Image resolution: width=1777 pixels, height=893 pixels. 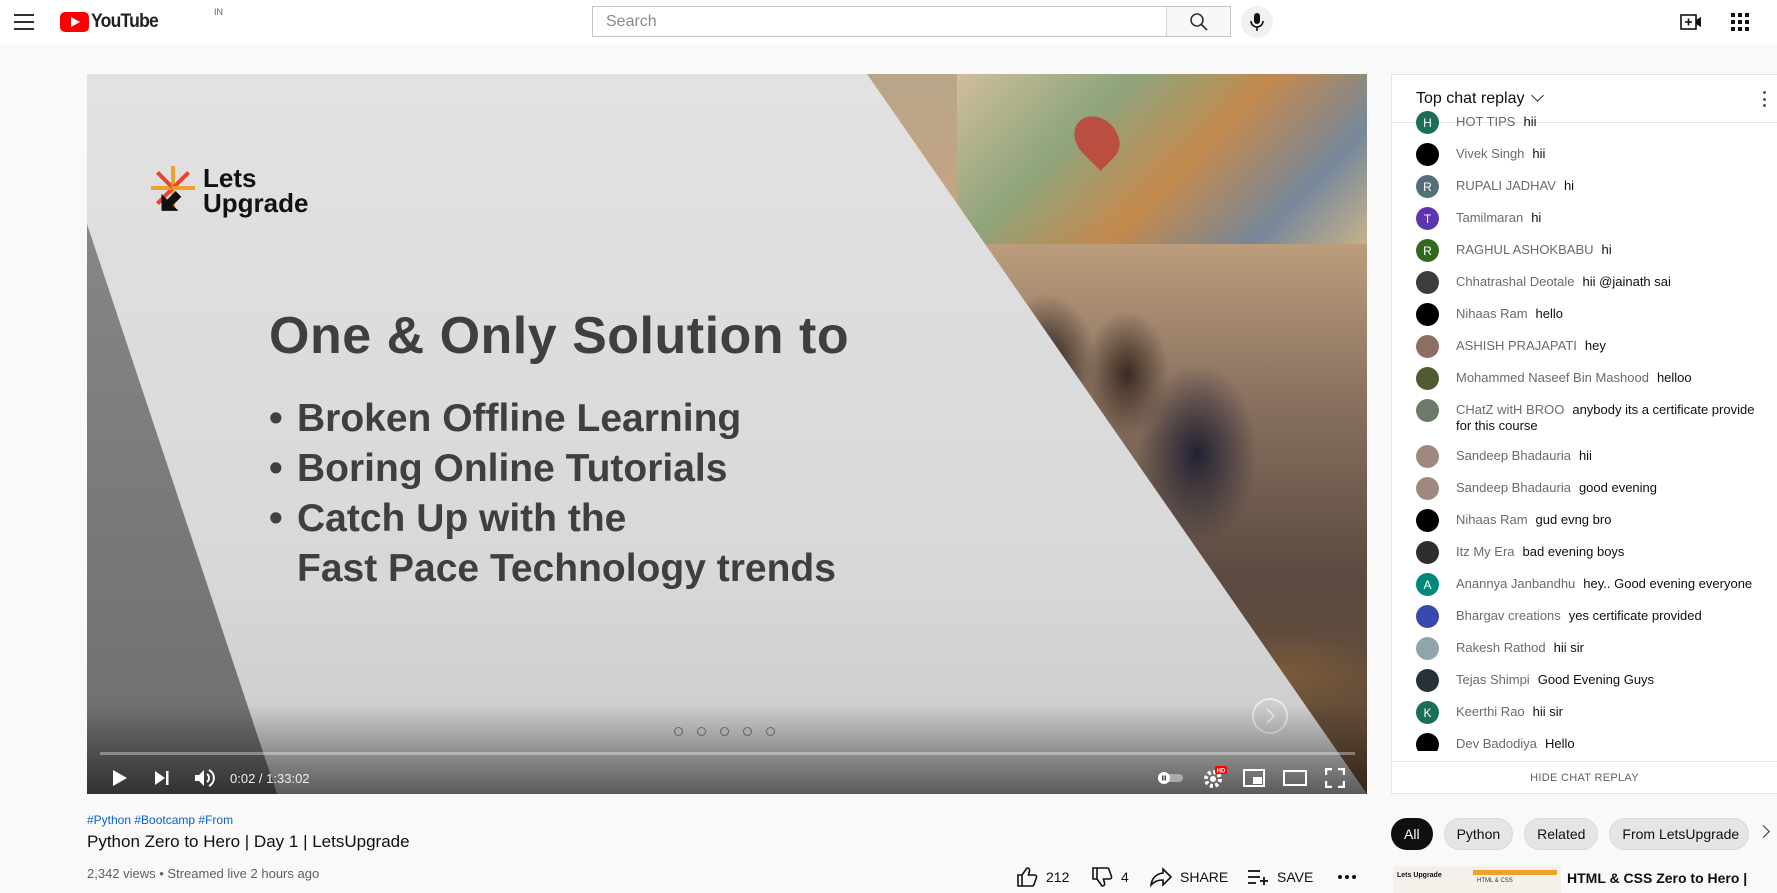 What do you see at coordinates (1470, 99) in the screenshot?
I see `chat-mode-dropdown: Top chat replay` at bounding box center [1470, 99].